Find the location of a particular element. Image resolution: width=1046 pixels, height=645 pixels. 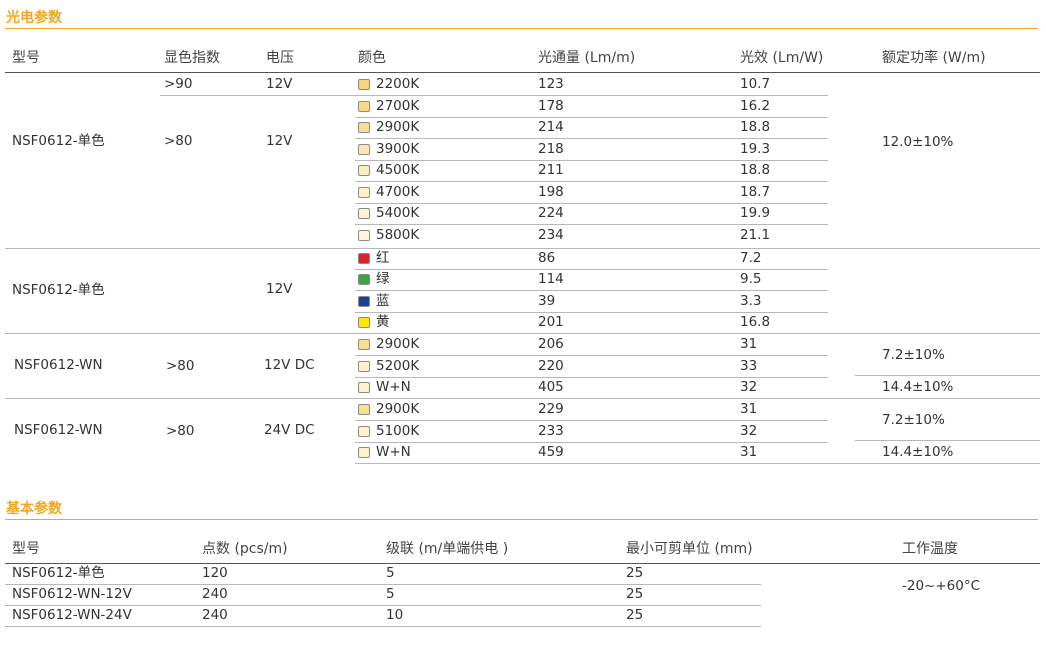

flux-value: 178 is located at coordinates (551, 105).